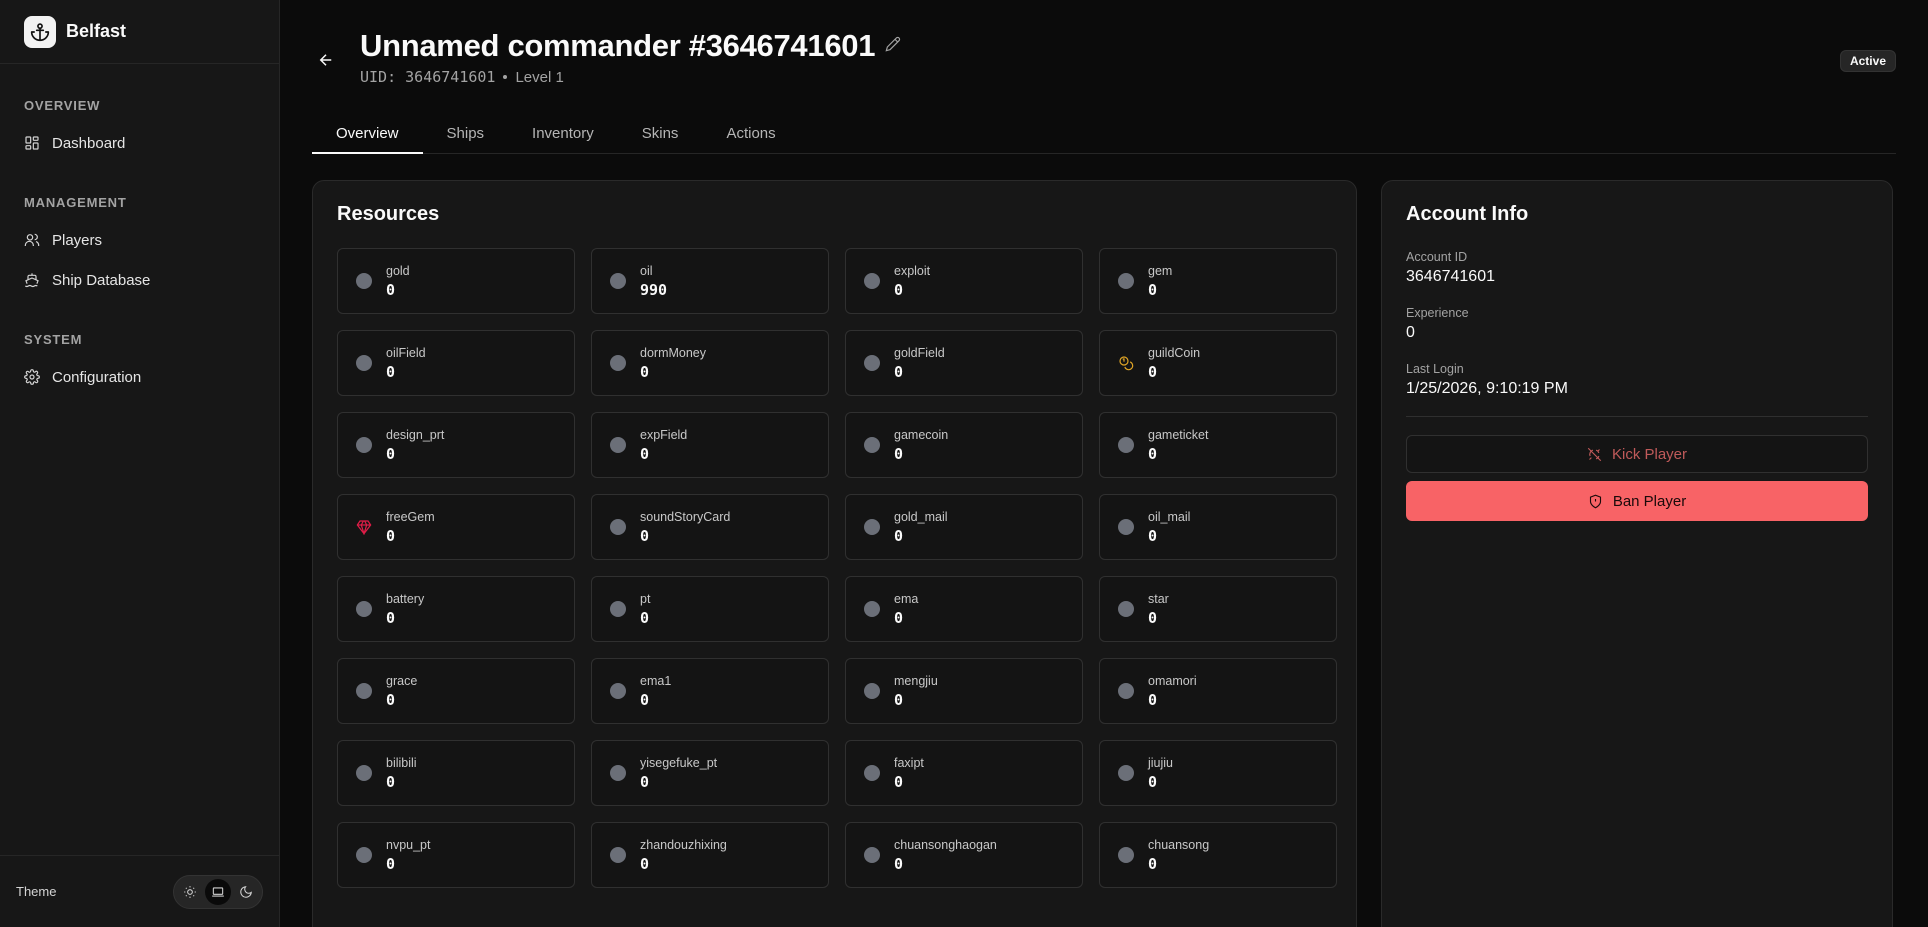 The width and height of the screenshot is (1928, 927). I want to click on resource-tile-ema: ema 0, so click(964, 609).